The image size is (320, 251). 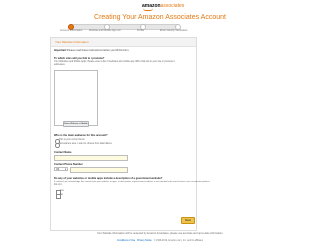 I want to click on smile-icon, so click(x=148, y=9).